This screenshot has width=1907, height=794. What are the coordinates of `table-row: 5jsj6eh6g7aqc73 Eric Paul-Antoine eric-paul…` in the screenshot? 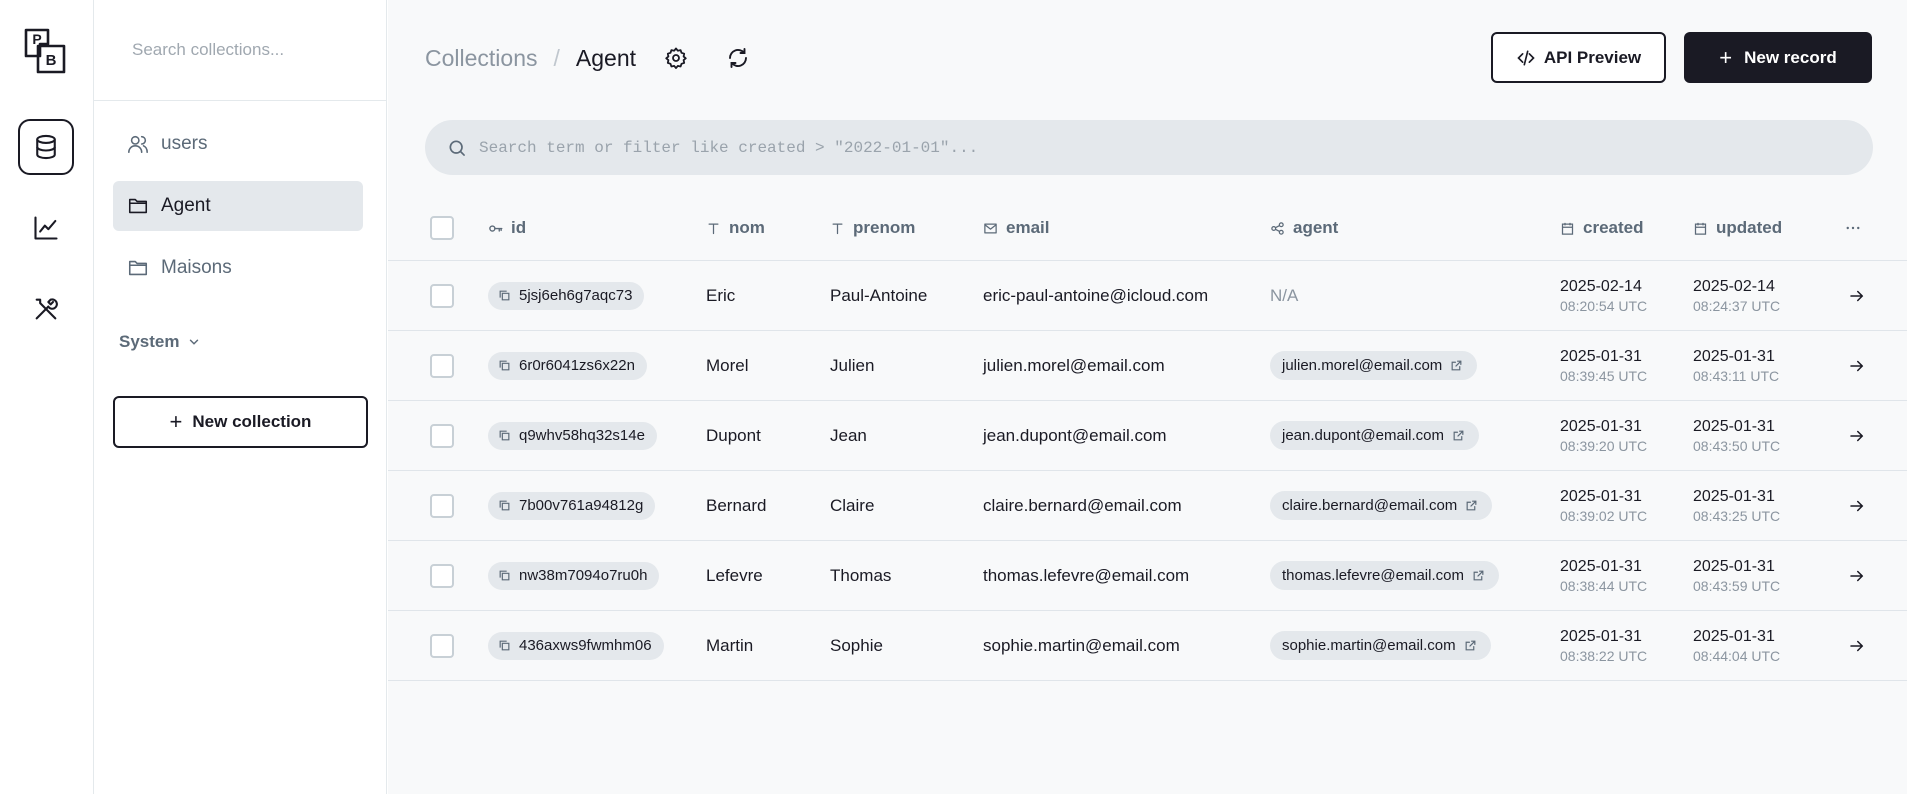 It's located at (1147, 296).